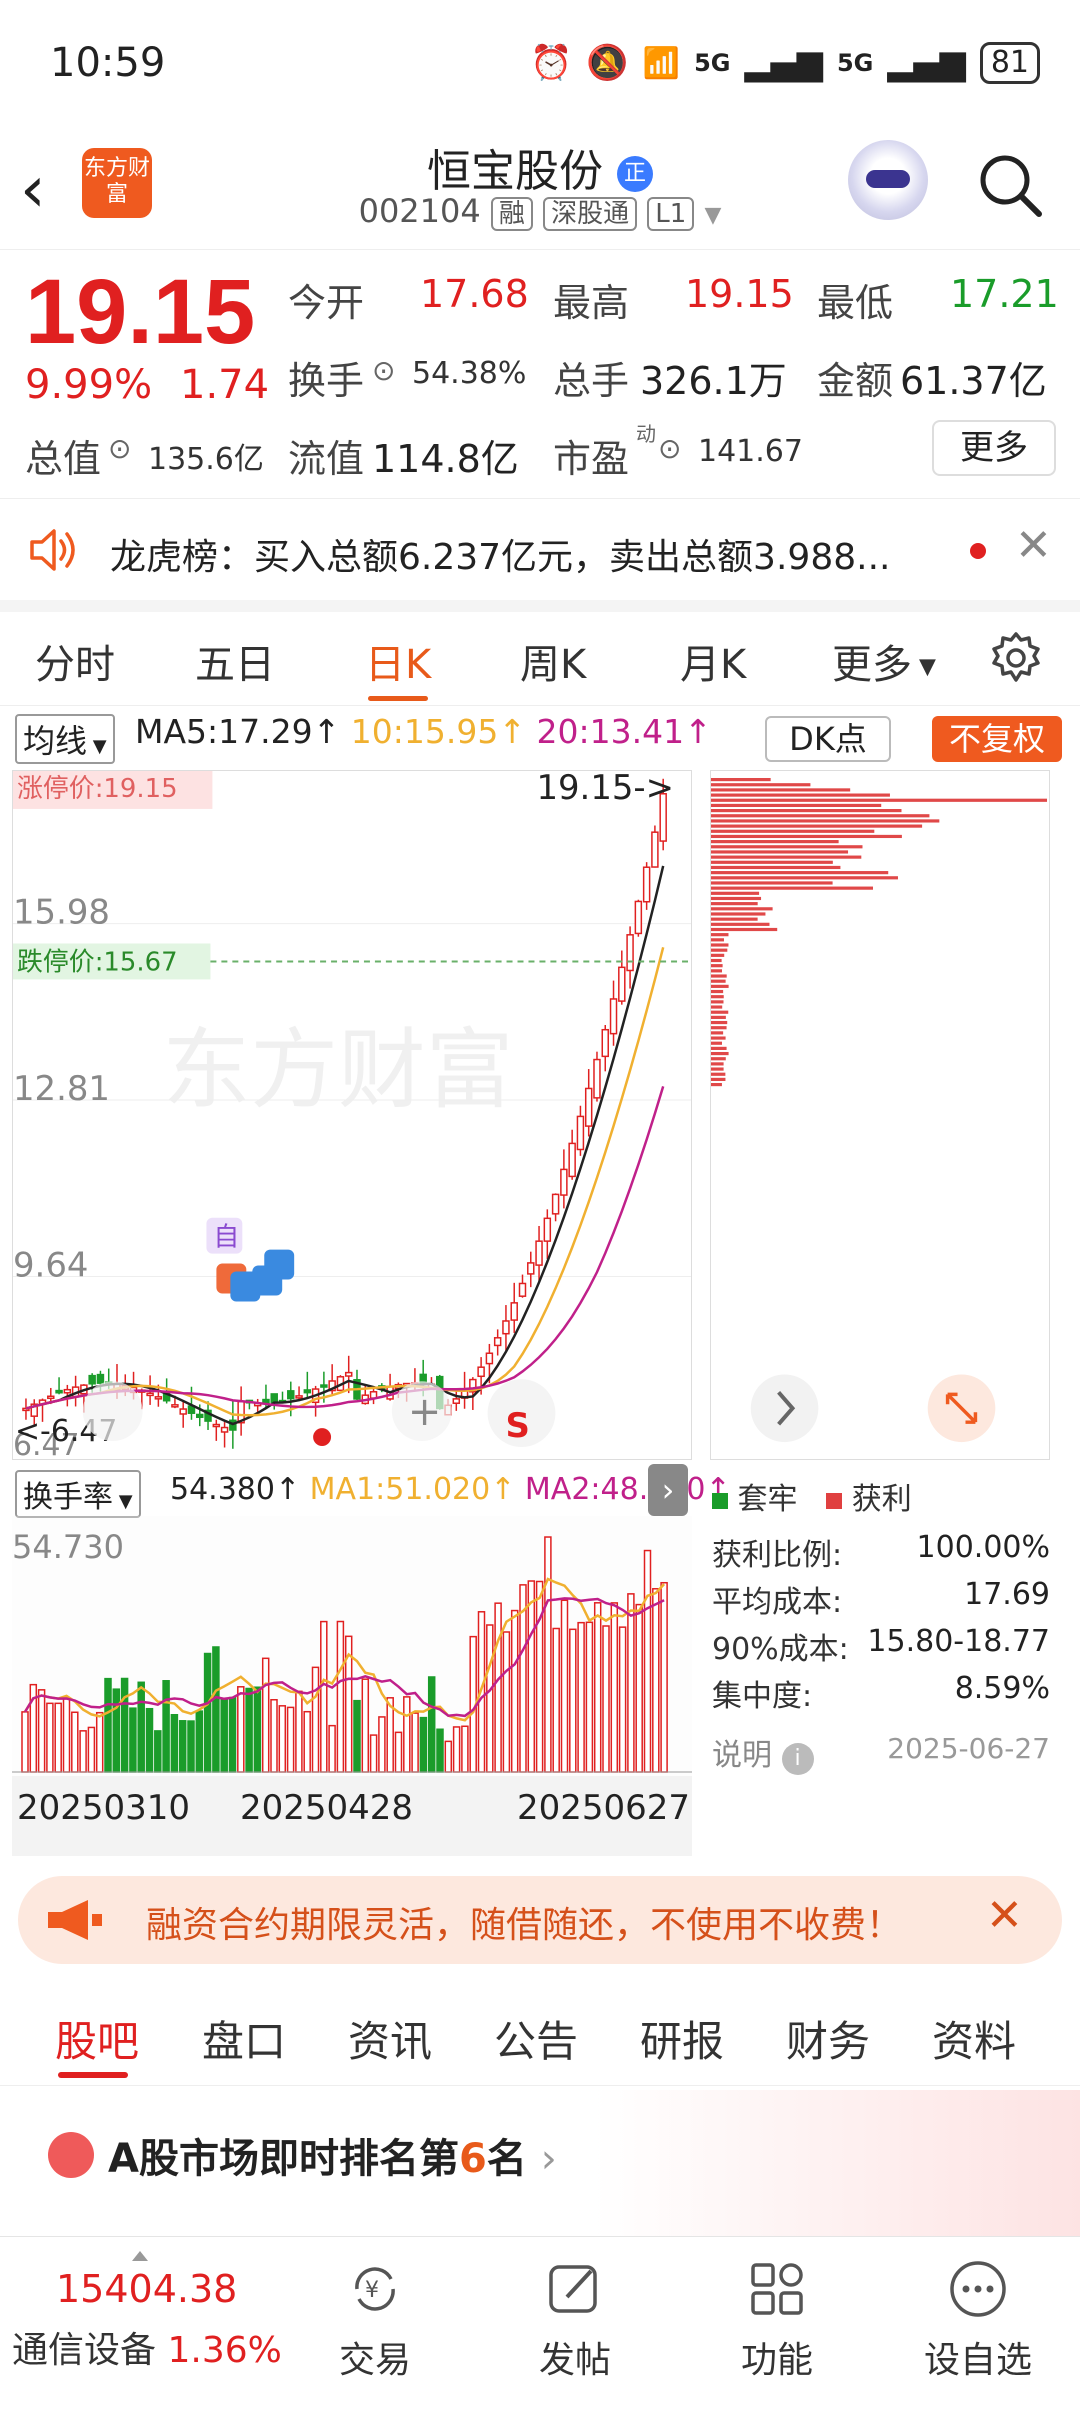 This screenshot has width=1080, height=2412. I want to click on low-label: 最低, so click(855, 303).